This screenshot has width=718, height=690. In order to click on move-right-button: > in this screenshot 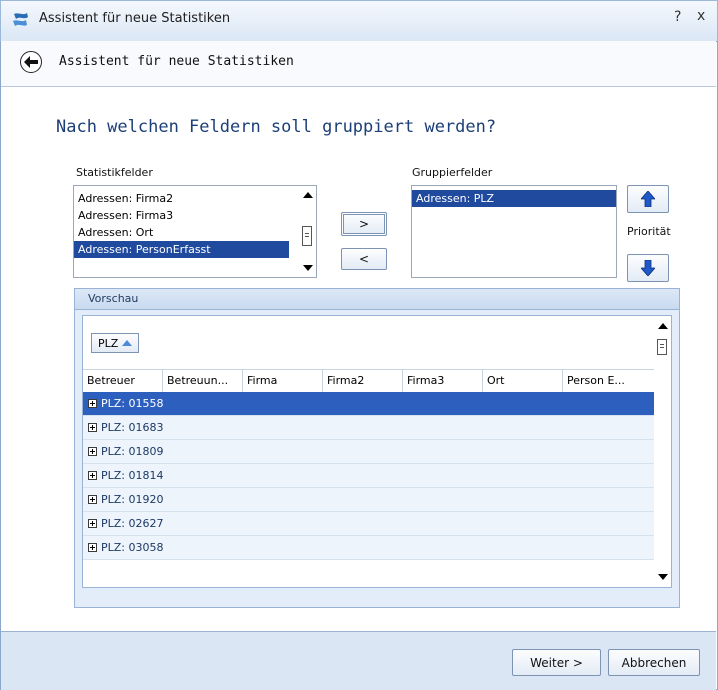, I will do `click(364, 224)`.